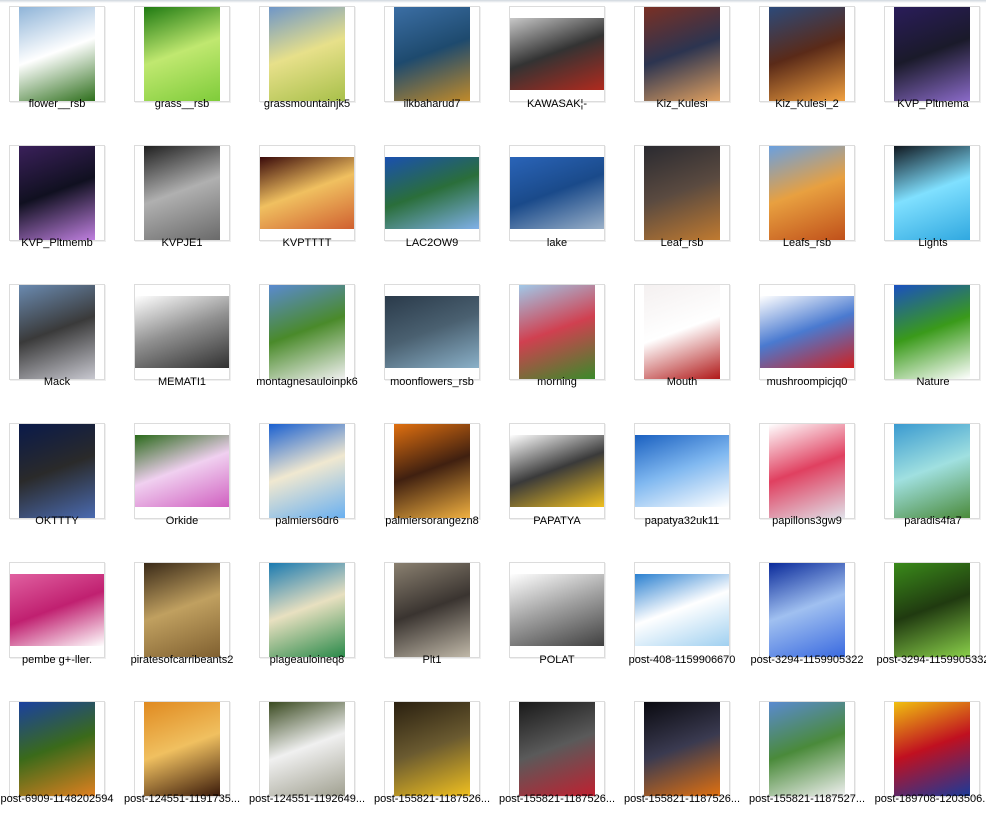 This screenshot has width=986, height=836. I want to click on thumbnail-item: KVP_Pltmema, so click(930, 71).